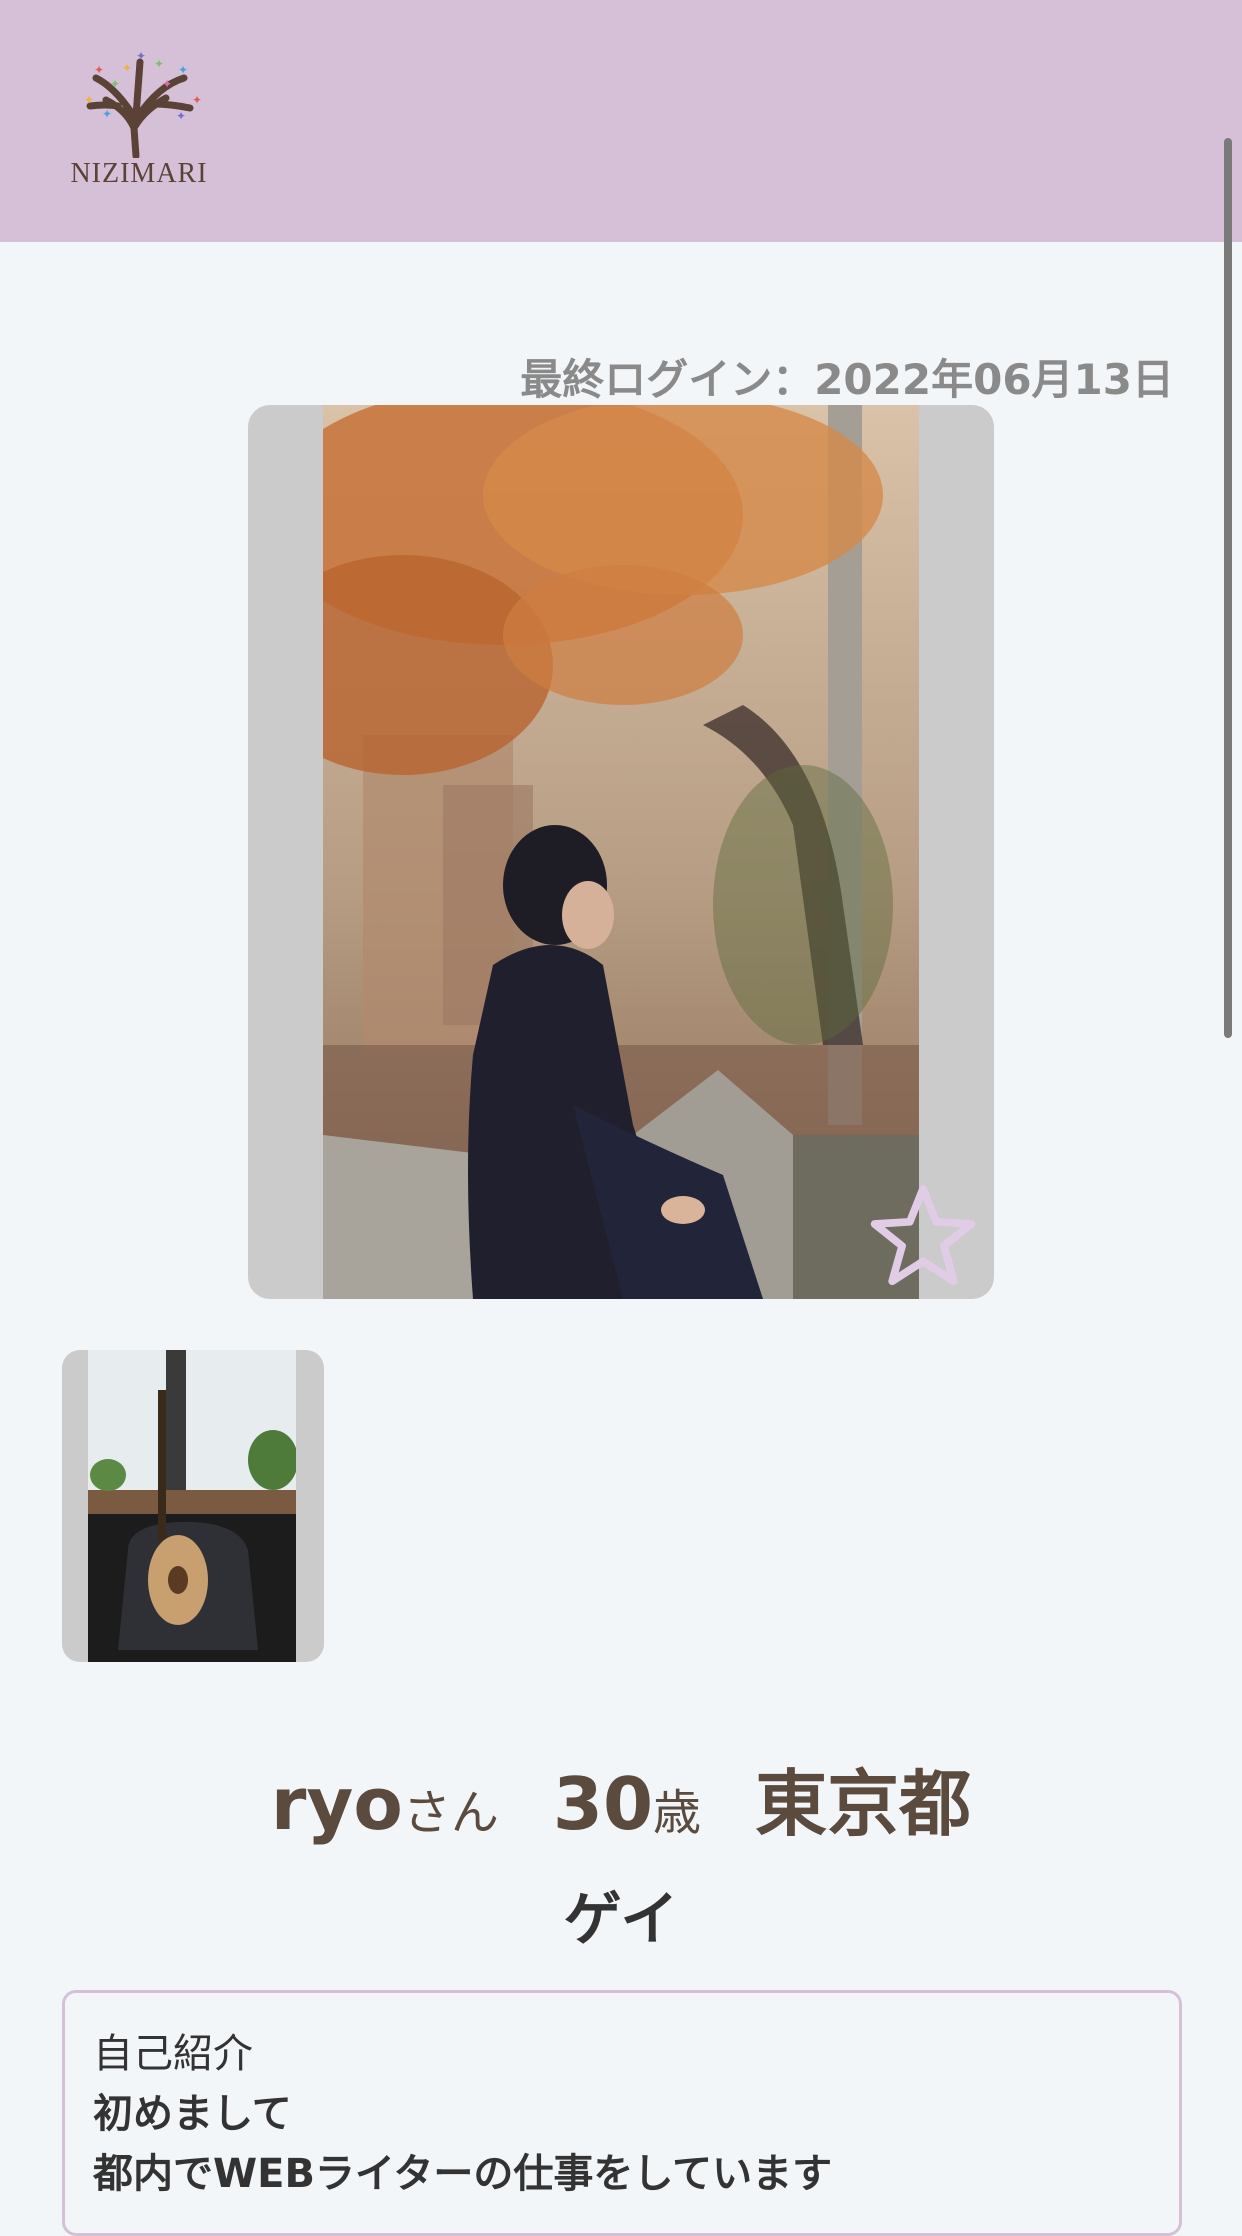 The width and height of the screenshot is (1242, 2236). Describe the element at coordinates (139, 173) in the screenshot. I see `brand-name: NIZIMARI` at that location.